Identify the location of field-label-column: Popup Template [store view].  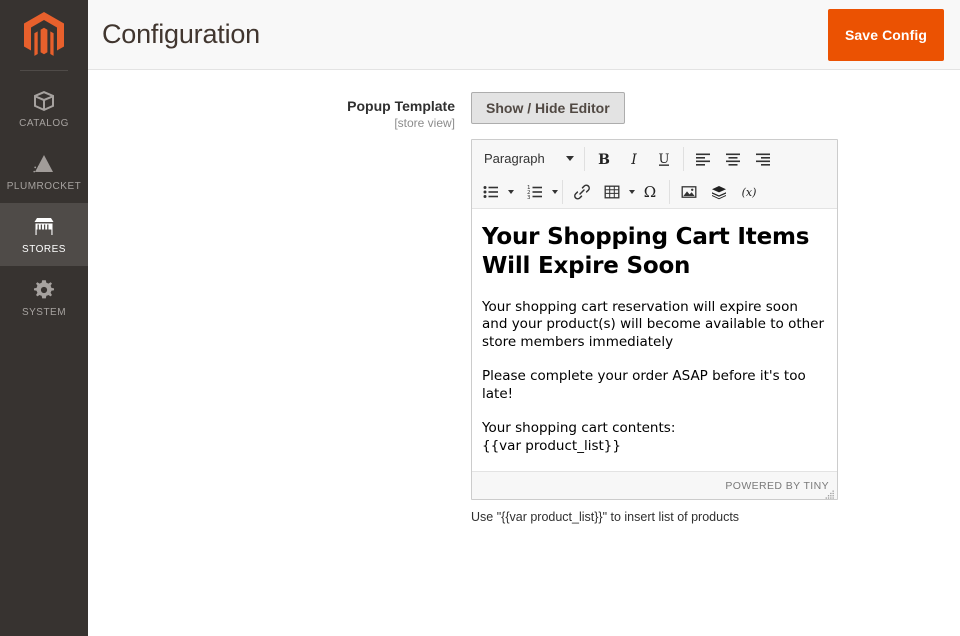
(279, 111).